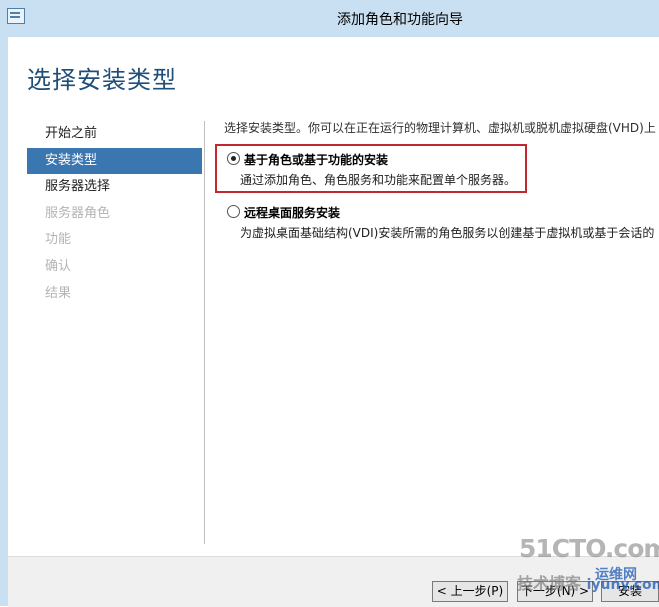  Describe the element at coordinates (102, 80) in the screenshot. I see `page-title: 选择安装类型` at that location.